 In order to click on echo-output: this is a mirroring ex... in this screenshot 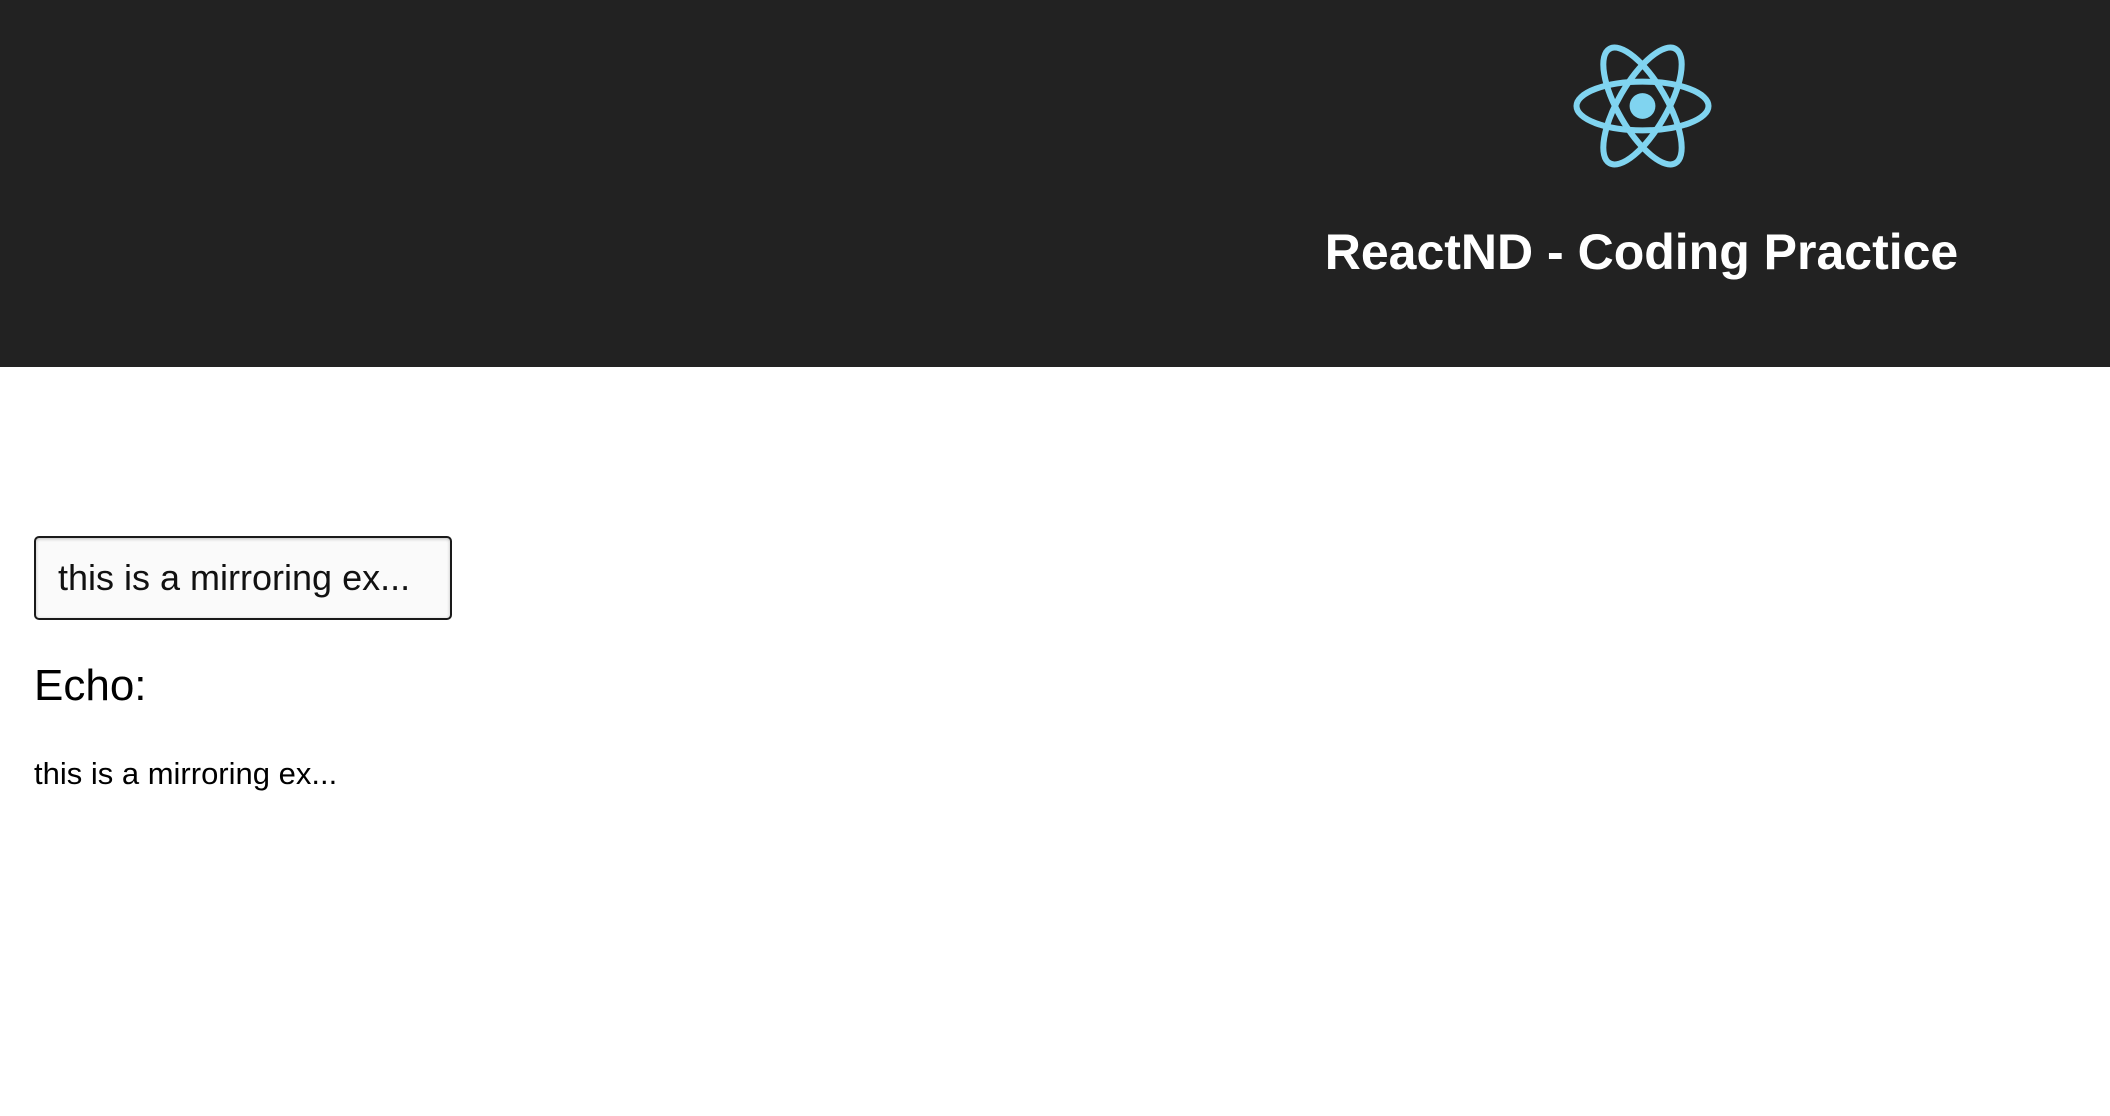, I will do `click(186, 773)`.